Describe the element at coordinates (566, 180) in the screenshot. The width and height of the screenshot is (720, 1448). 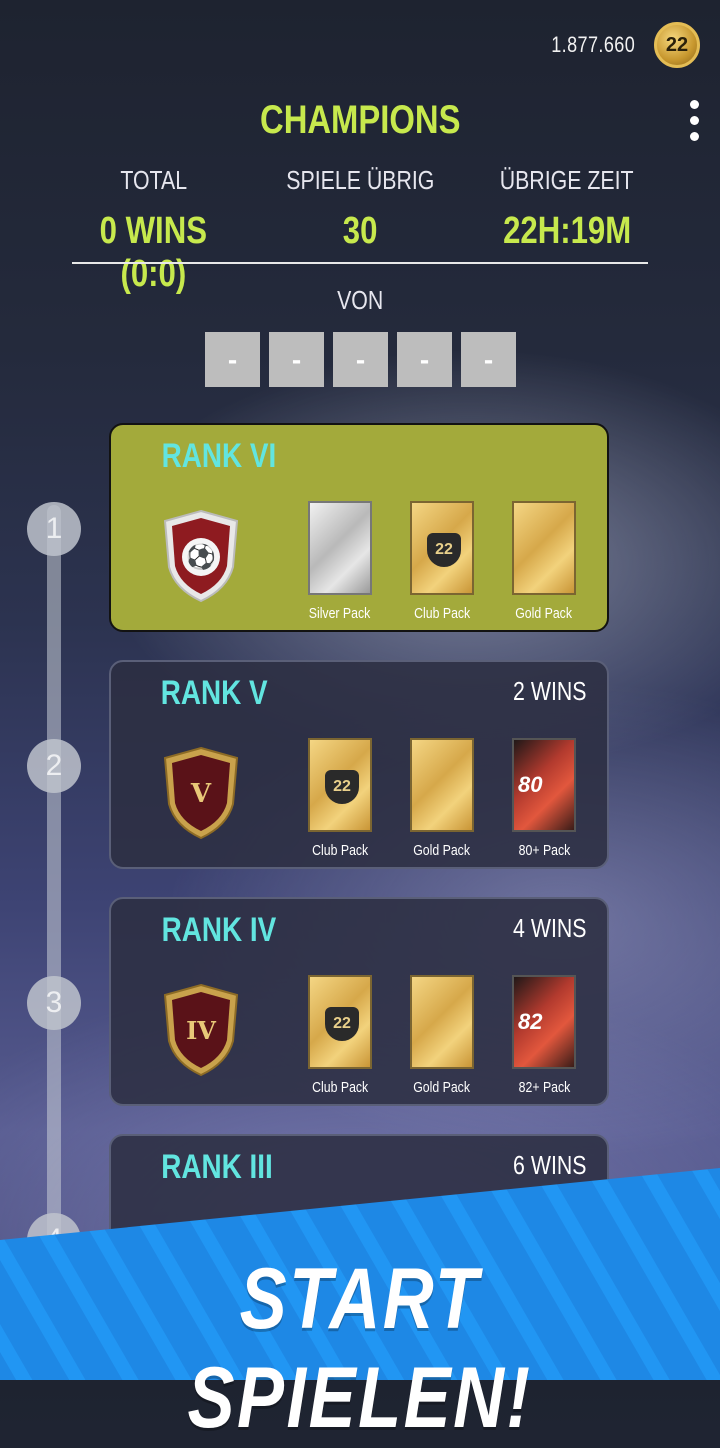
I see `stat-label: ÜBRIGE ZEIT` at that location.